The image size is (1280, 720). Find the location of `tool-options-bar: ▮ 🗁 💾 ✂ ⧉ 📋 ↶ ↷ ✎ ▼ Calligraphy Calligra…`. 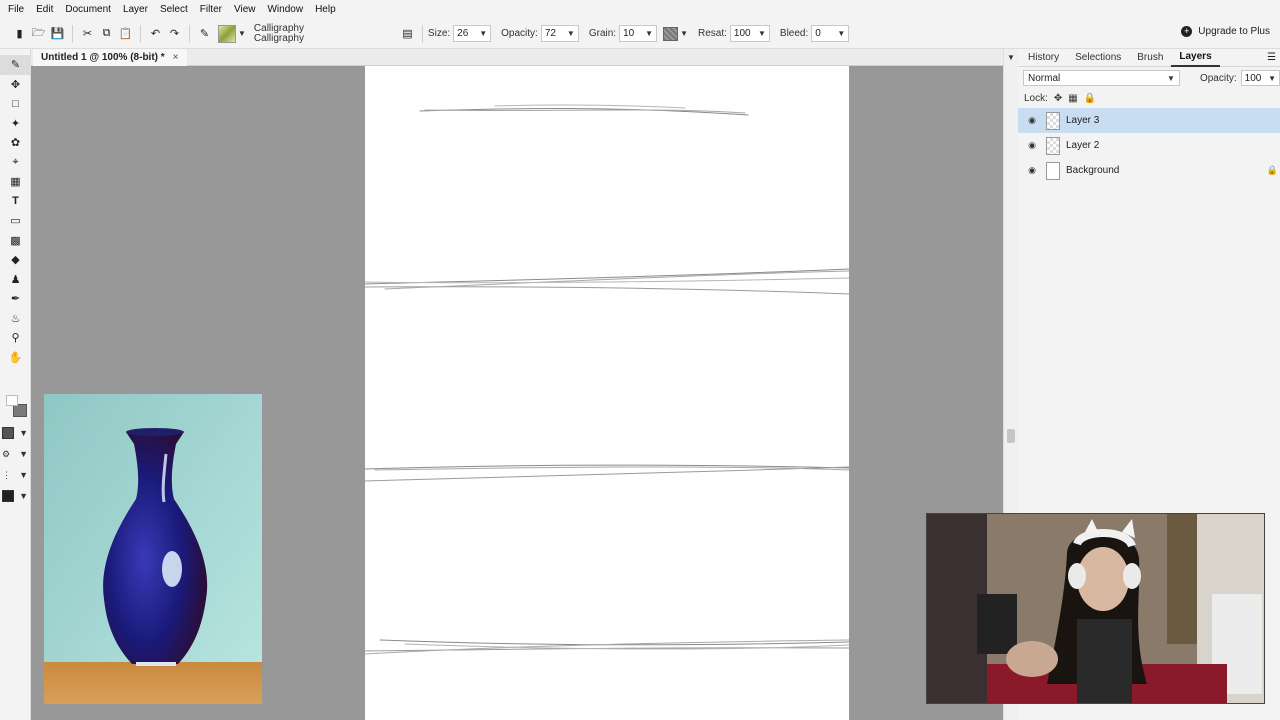

tool-options-bar: ▮ 🗁 💾 ✂ ⧉ 📋 ↶ ↷ ✎ ▼ Calligraphy Calligra… is located at coordinates (640, 34).